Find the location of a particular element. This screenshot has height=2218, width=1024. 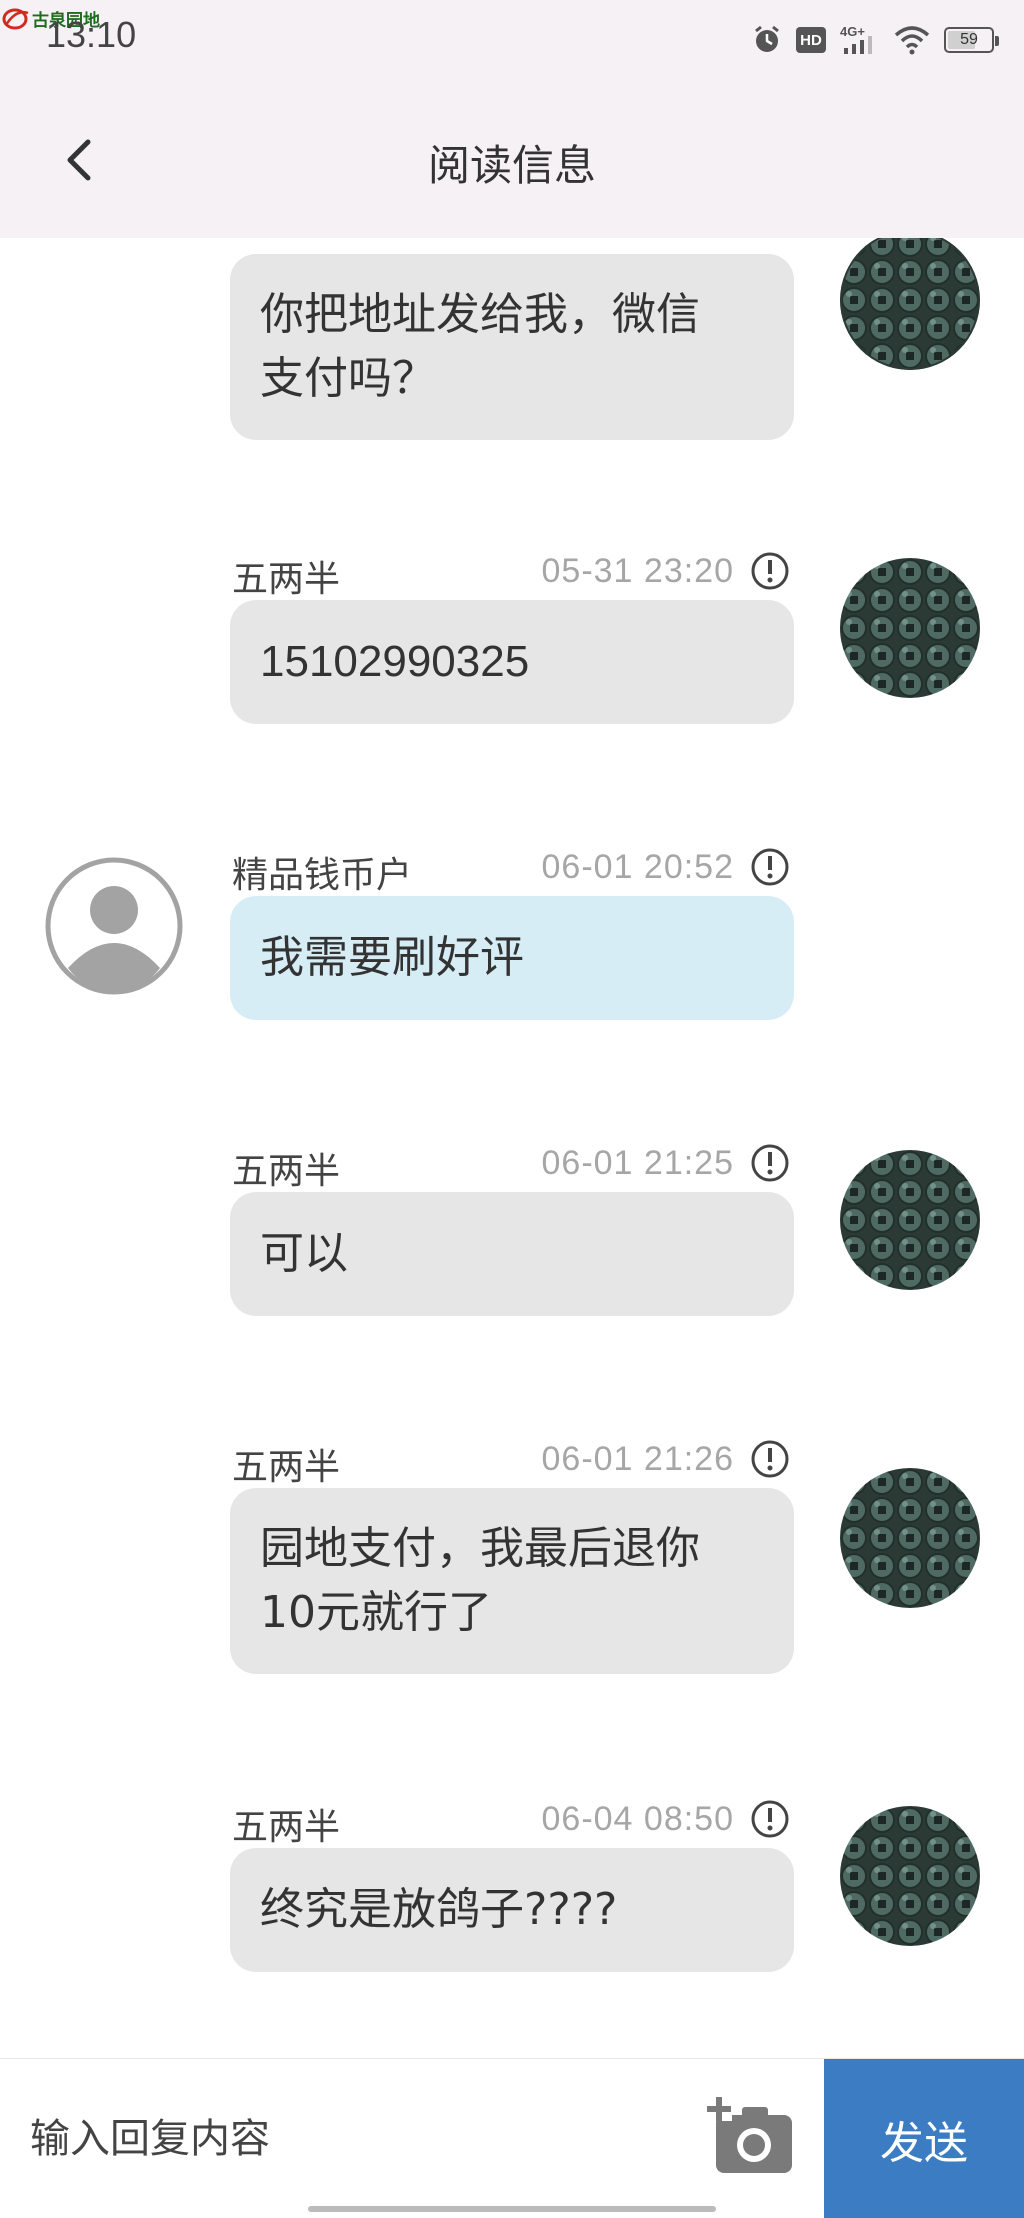

sender-name: 精品钱币户 is located at coordinates (322, 875).